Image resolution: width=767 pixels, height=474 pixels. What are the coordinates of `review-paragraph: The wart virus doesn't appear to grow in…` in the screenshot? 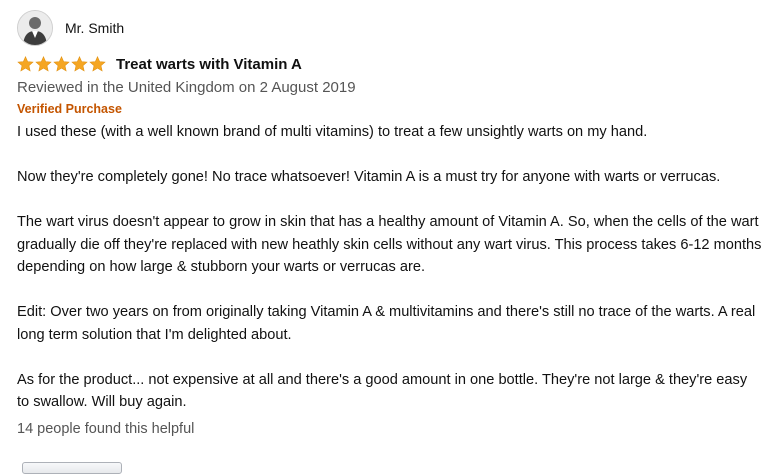 It's located at (389, 244).